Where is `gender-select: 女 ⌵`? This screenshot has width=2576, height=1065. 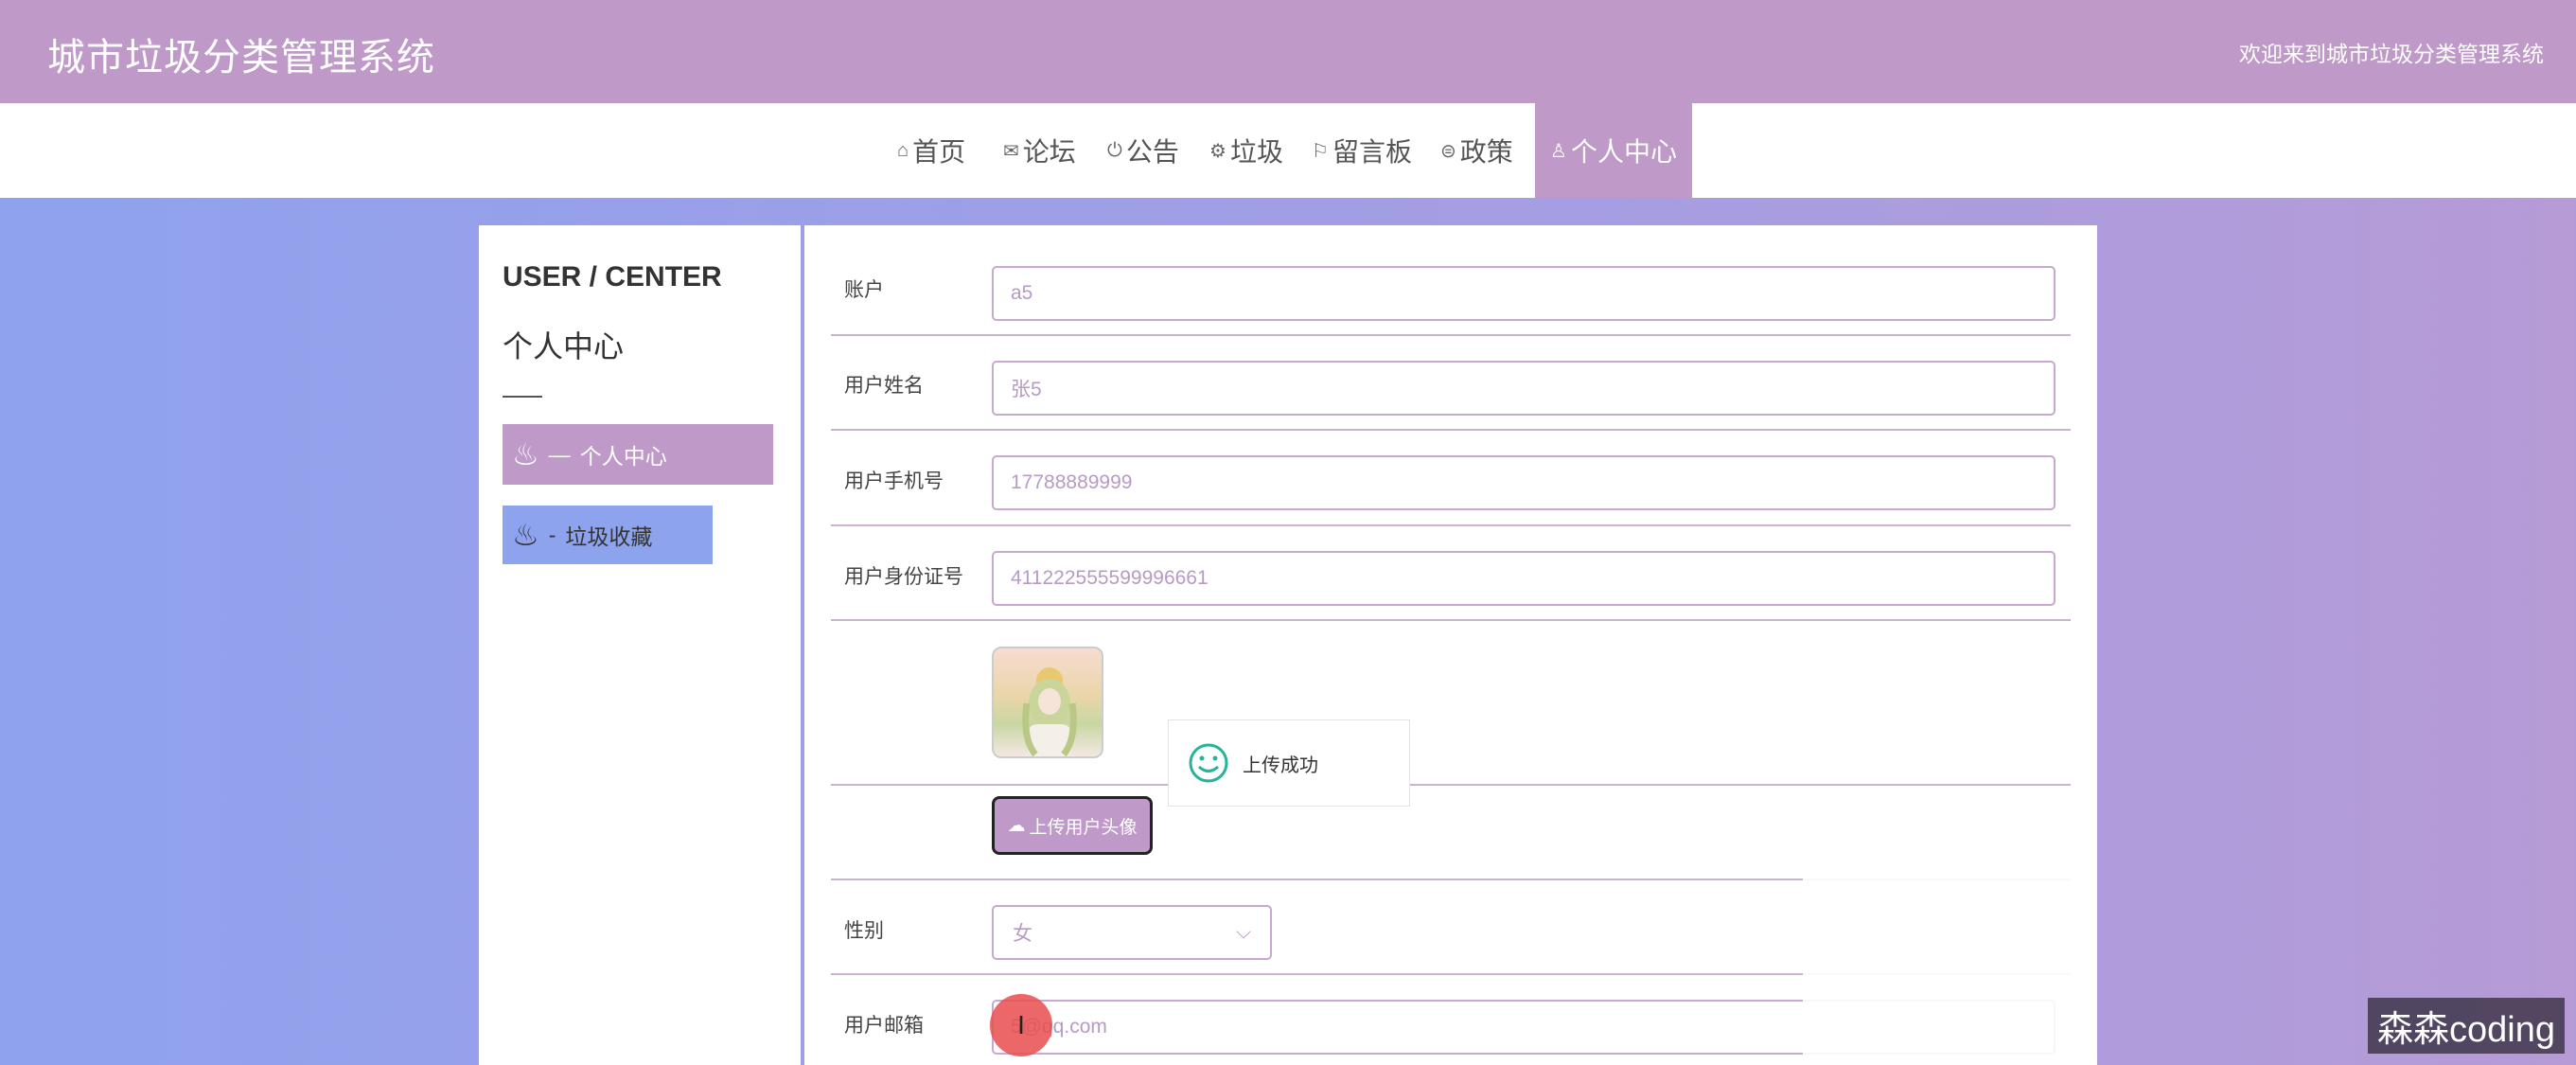
gender-select: 女 ⌵ is located at coordinates (1132, 932).